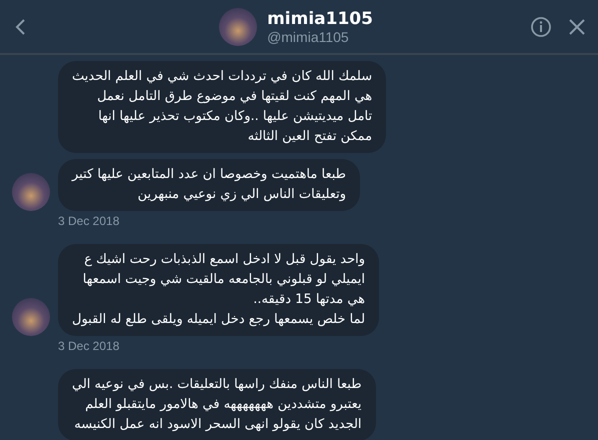 This screenshot has height=440, width=598. Describe the element at coordinates (222, 107) in the screenshot. I see `message-bubble: سلمك الله كان في ترددات احدث شي في العلم الحديث هي المهم كنت لقيتها في موضوع طرق التامل نعمل تامل ميديتيشن عليها ..وكان مكتوب تحذير عليها انها ممكن تفتح العين الثالثه` at that location.